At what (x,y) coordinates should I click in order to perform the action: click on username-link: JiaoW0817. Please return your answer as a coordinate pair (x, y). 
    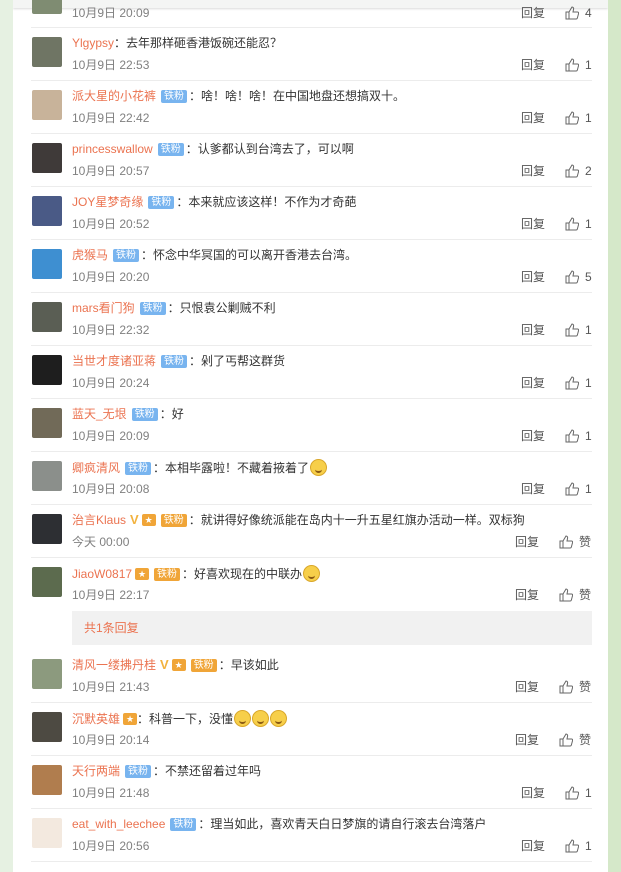
    Looking at the image, I should click on (102, 574).